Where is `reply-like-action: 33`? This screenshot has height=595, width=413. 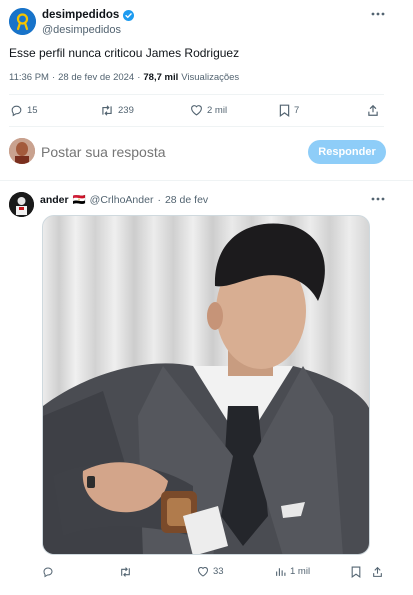 reply-like-action: 33 is located at coordinates (210, 571).